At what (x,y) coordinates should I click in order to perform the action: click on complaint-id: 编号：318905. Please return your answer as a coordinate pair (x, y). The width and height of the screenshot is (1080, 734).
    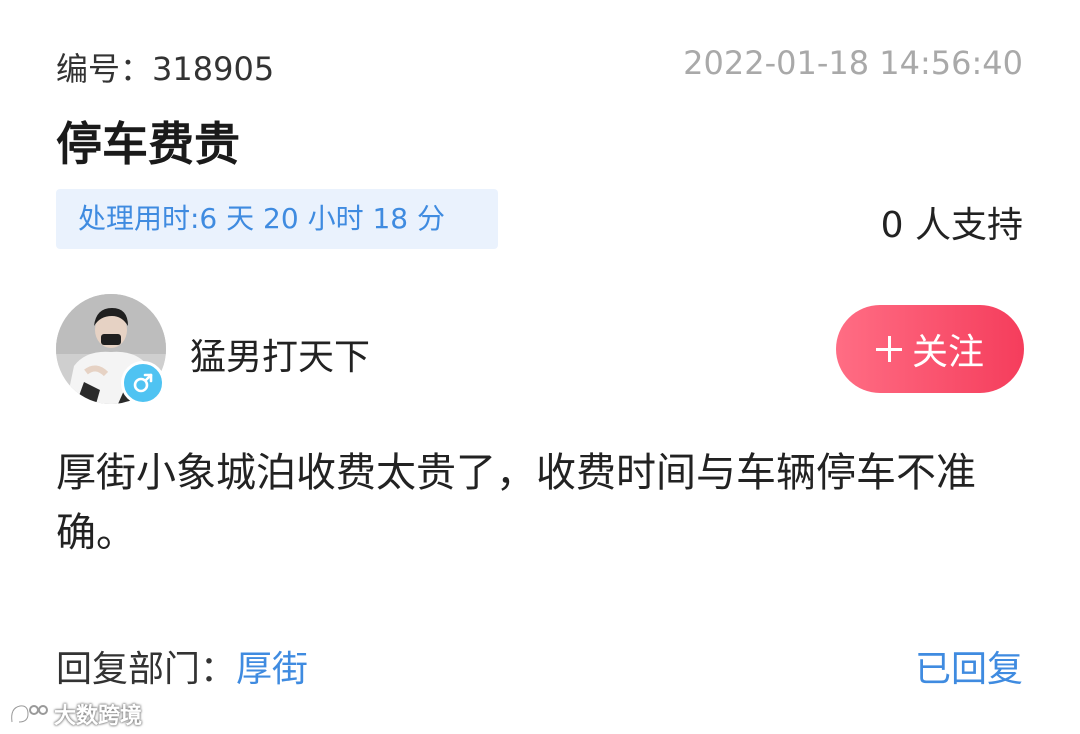
    Looking at the image, I should click on (165, 67).